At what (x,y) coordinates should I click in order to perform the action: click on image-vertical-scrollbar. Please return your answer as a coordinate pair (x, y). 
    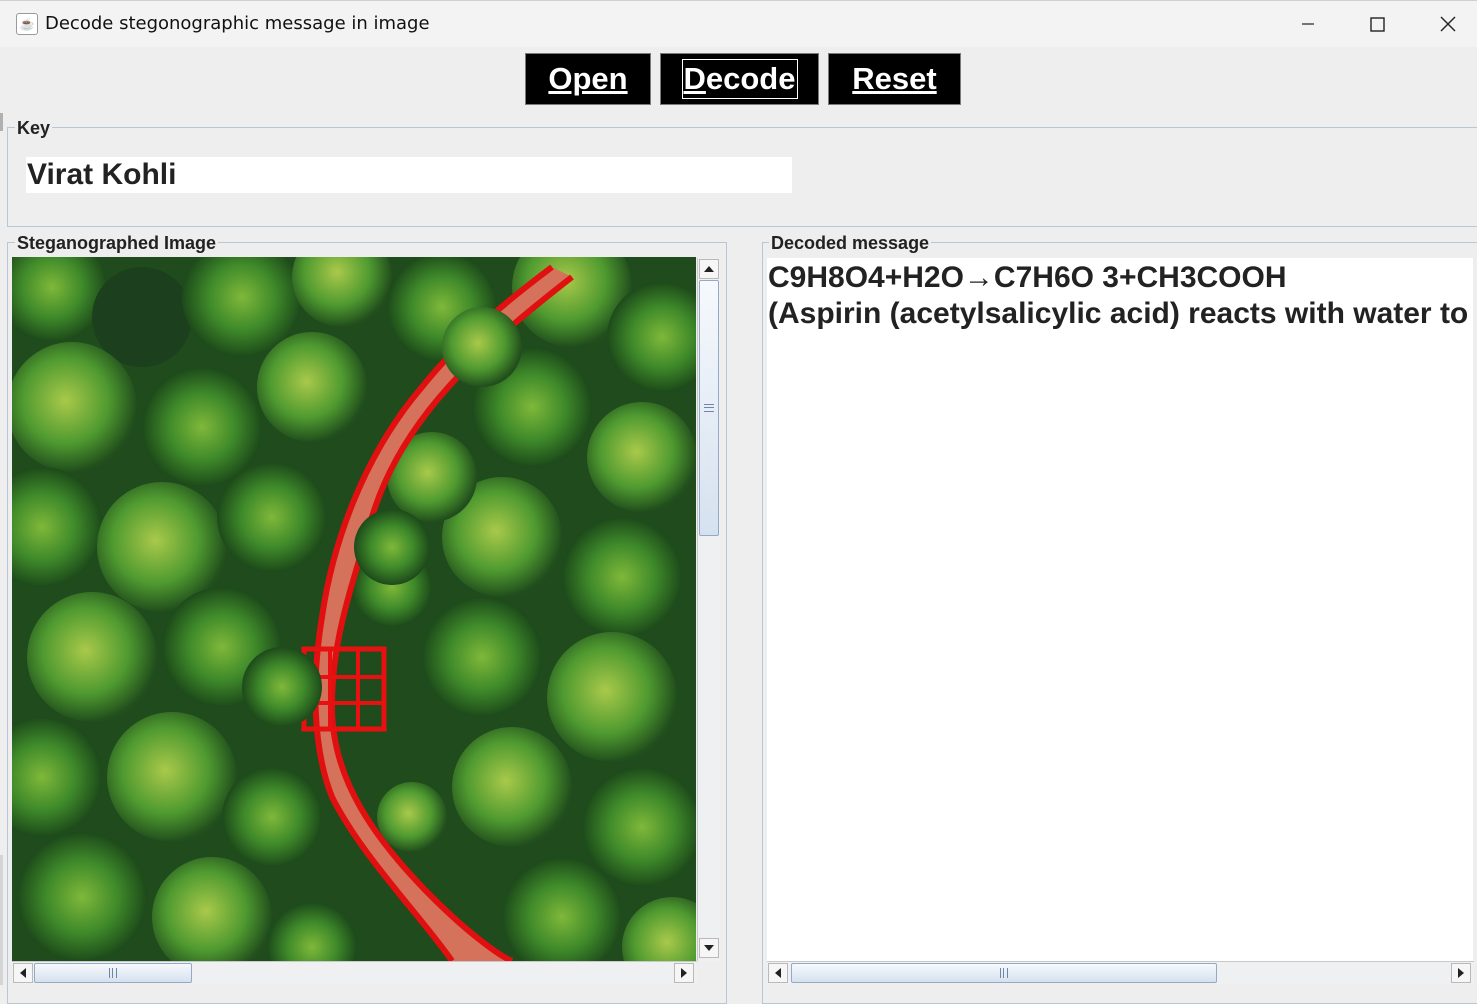
    Looking at the image, I should click on (708, 609).